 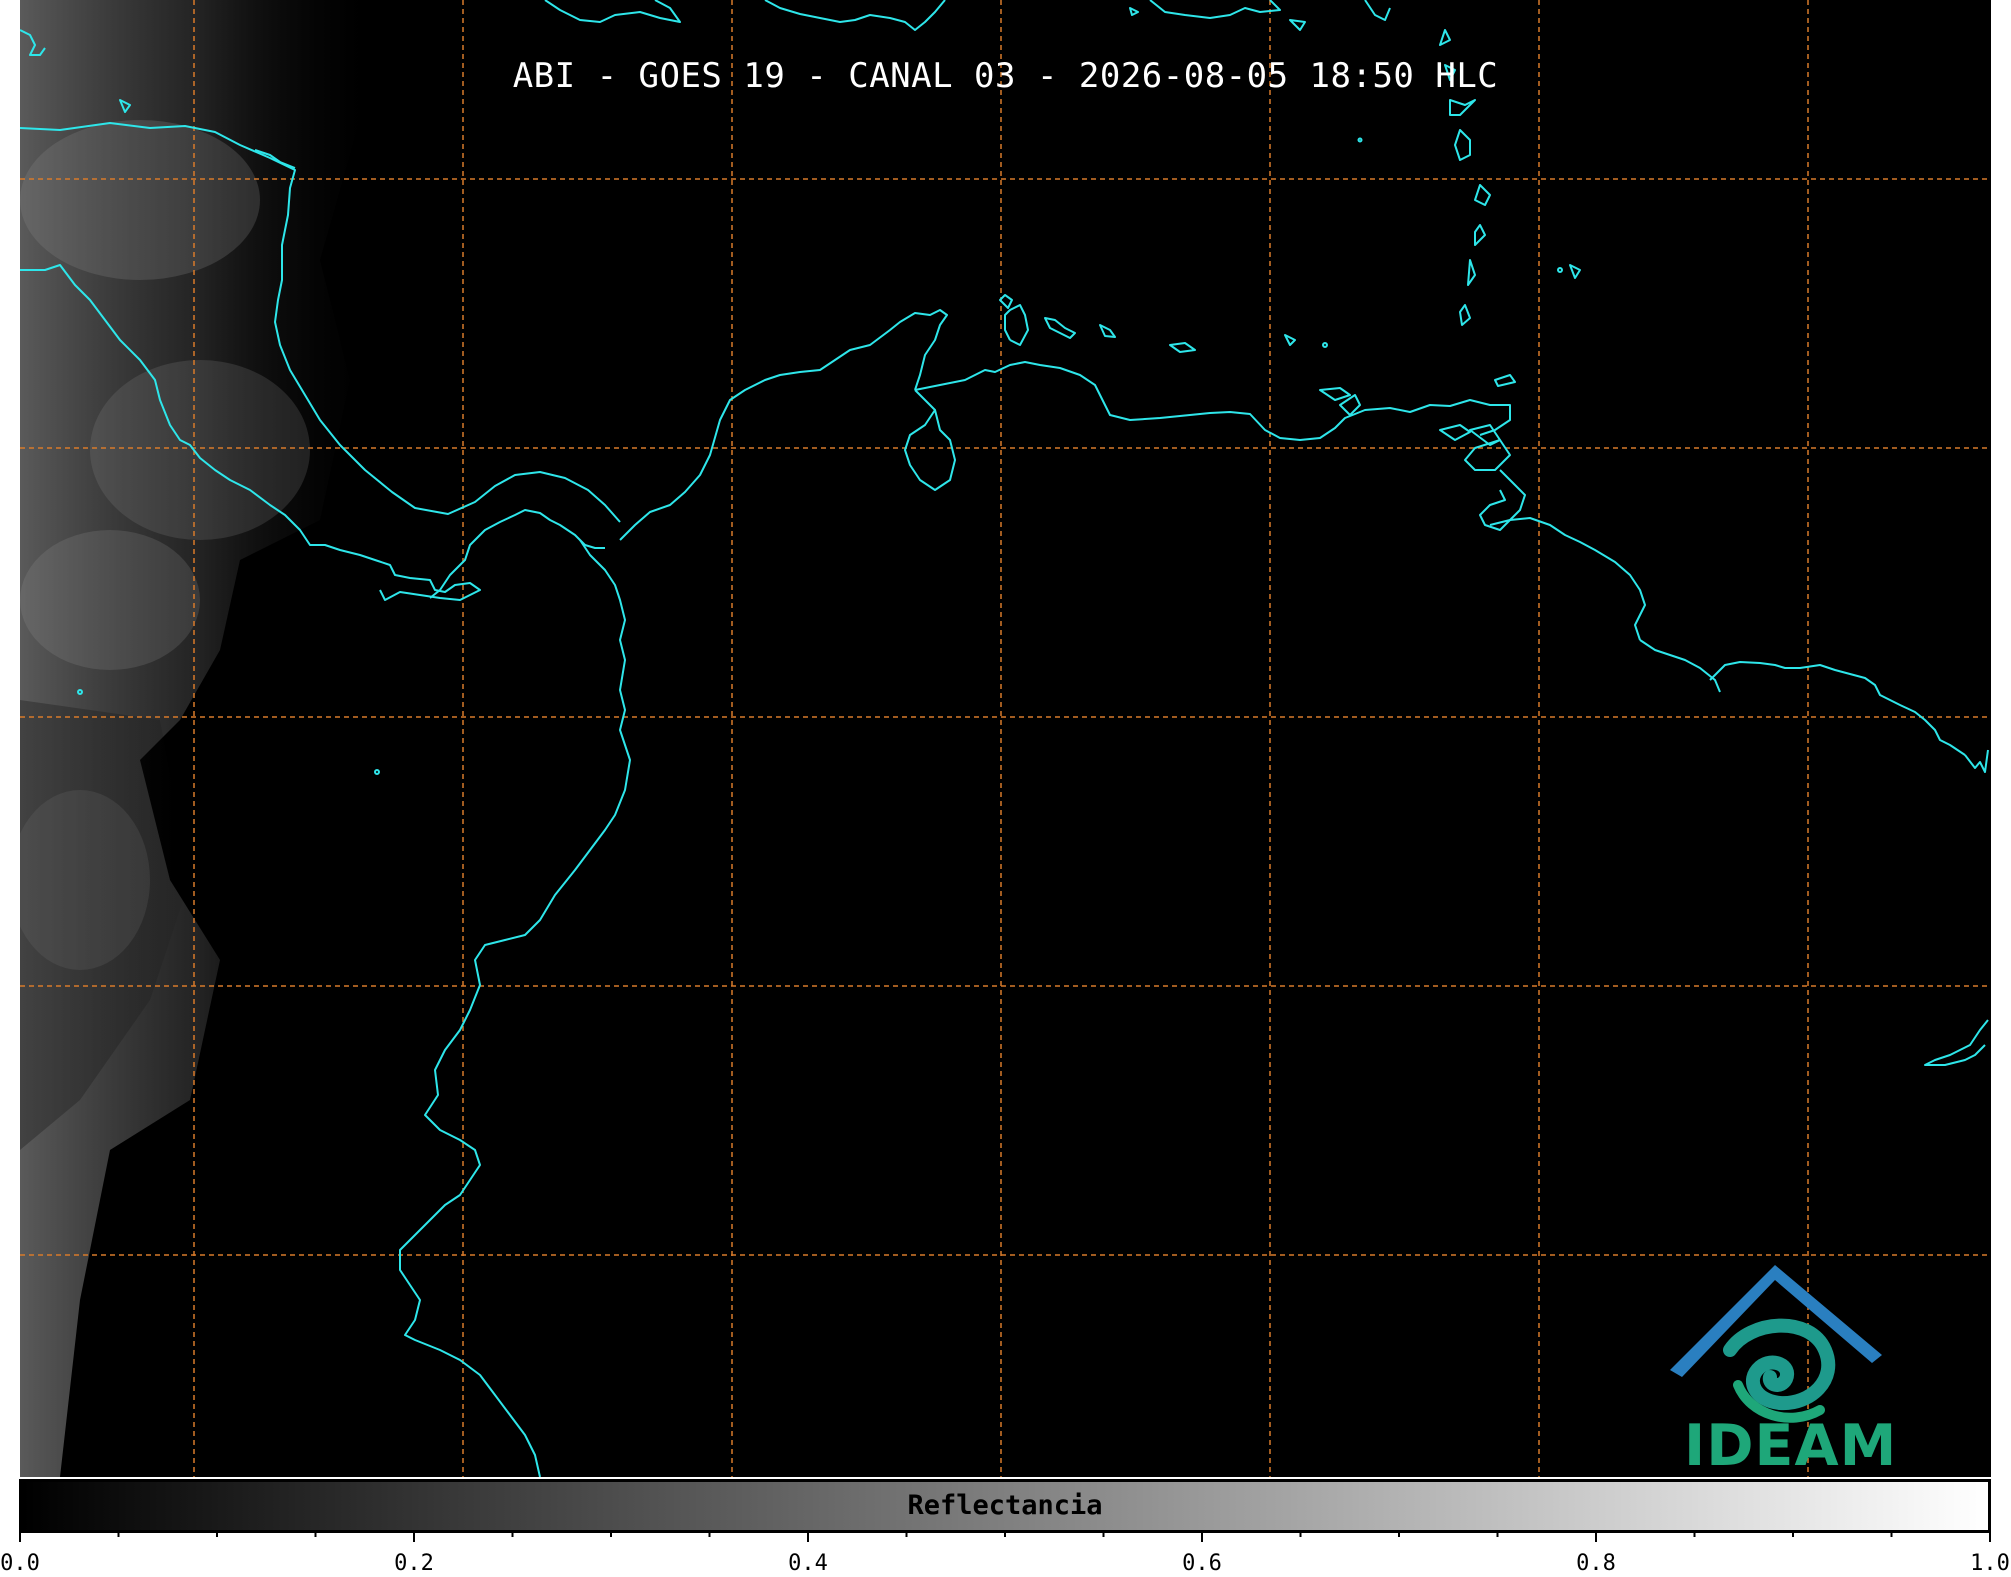 What do you see at coordinates (414, 1563) in the screenshot?
I see `colorbar-tick-label: 0.2` at bounding box center [414, 1563].